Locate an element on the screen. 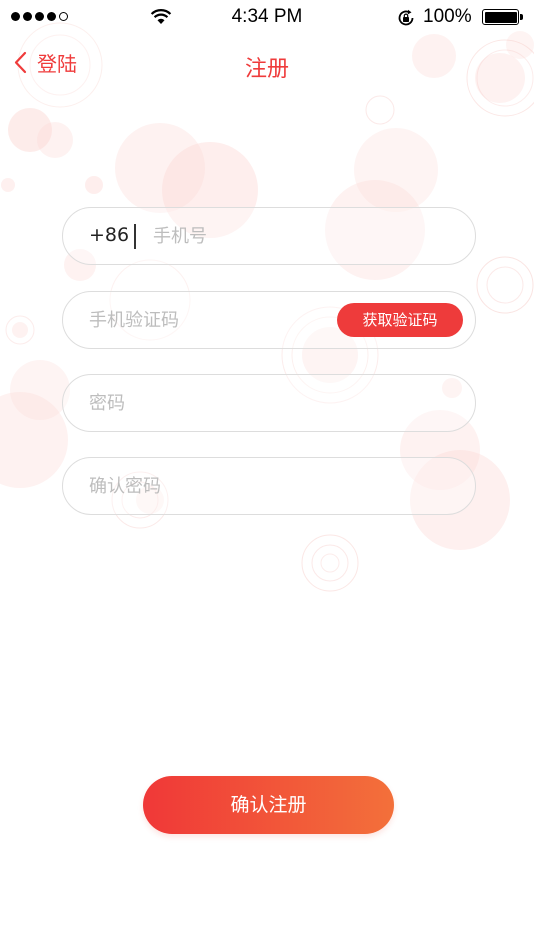 This screenshot has width=534, height=950. nav-bar: 登陆 注册 is located at coordinates (267, 66).